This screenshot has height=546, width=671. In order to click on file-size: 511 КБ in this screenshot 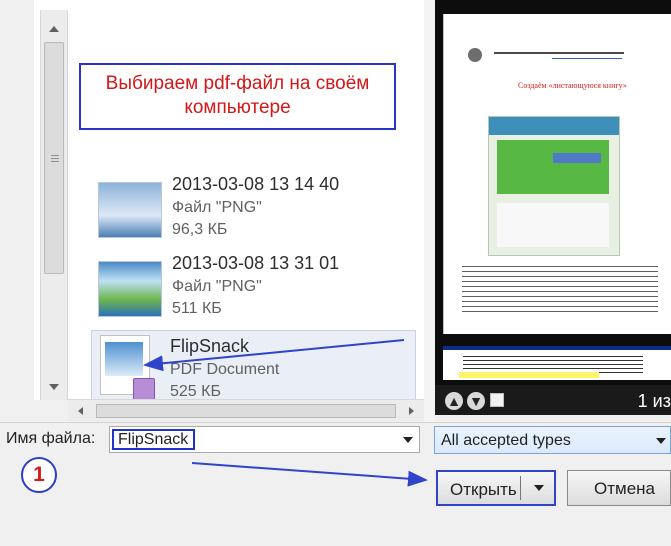, I will do `click(197, 308)`.